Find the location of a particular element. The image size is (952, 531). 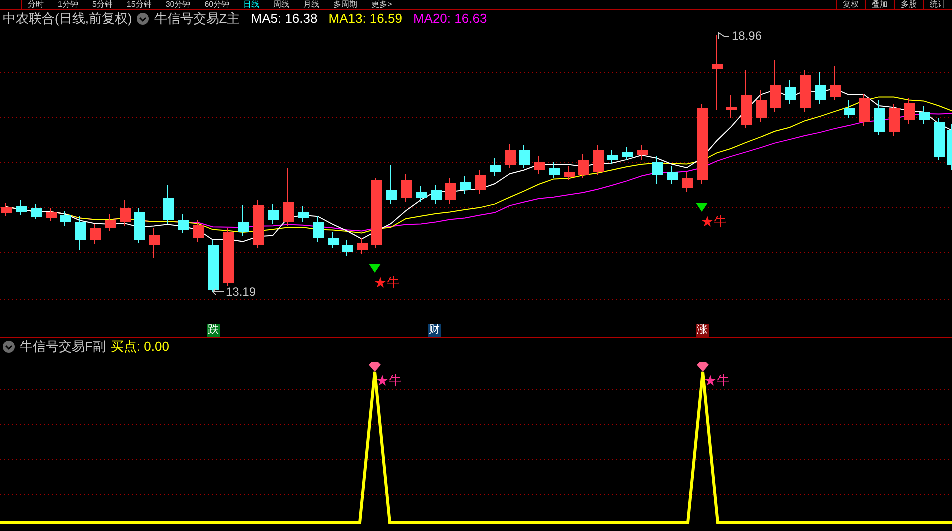

period-tab: 15分钟 is located at coordinates (139, 4).